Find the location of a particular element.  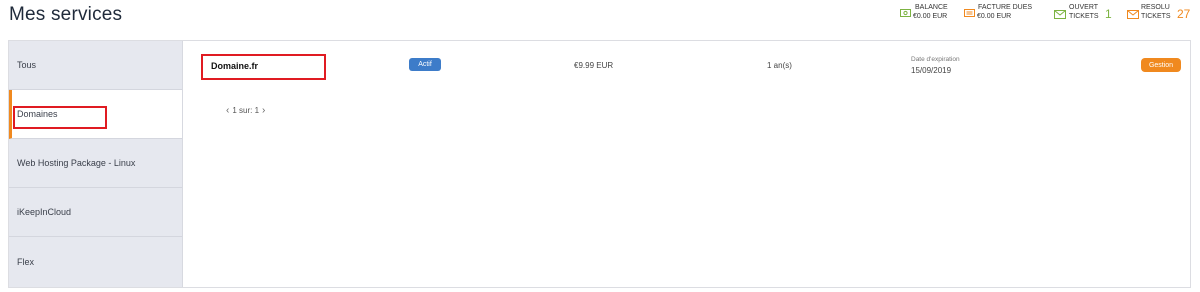

pagination-text: 1 sur: 1 is located at coordinates (246, 110).